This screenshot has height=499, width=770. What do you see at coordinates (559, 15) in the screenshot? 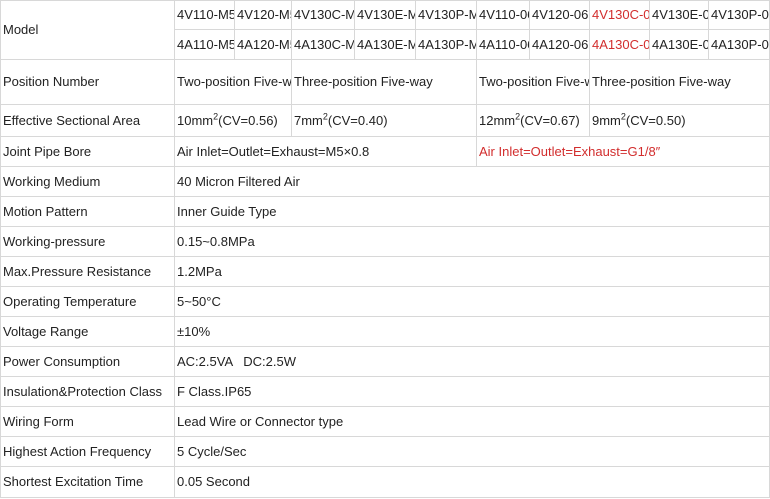
I see `model-cell: 4V120-06` at bounding box center [559, 15].